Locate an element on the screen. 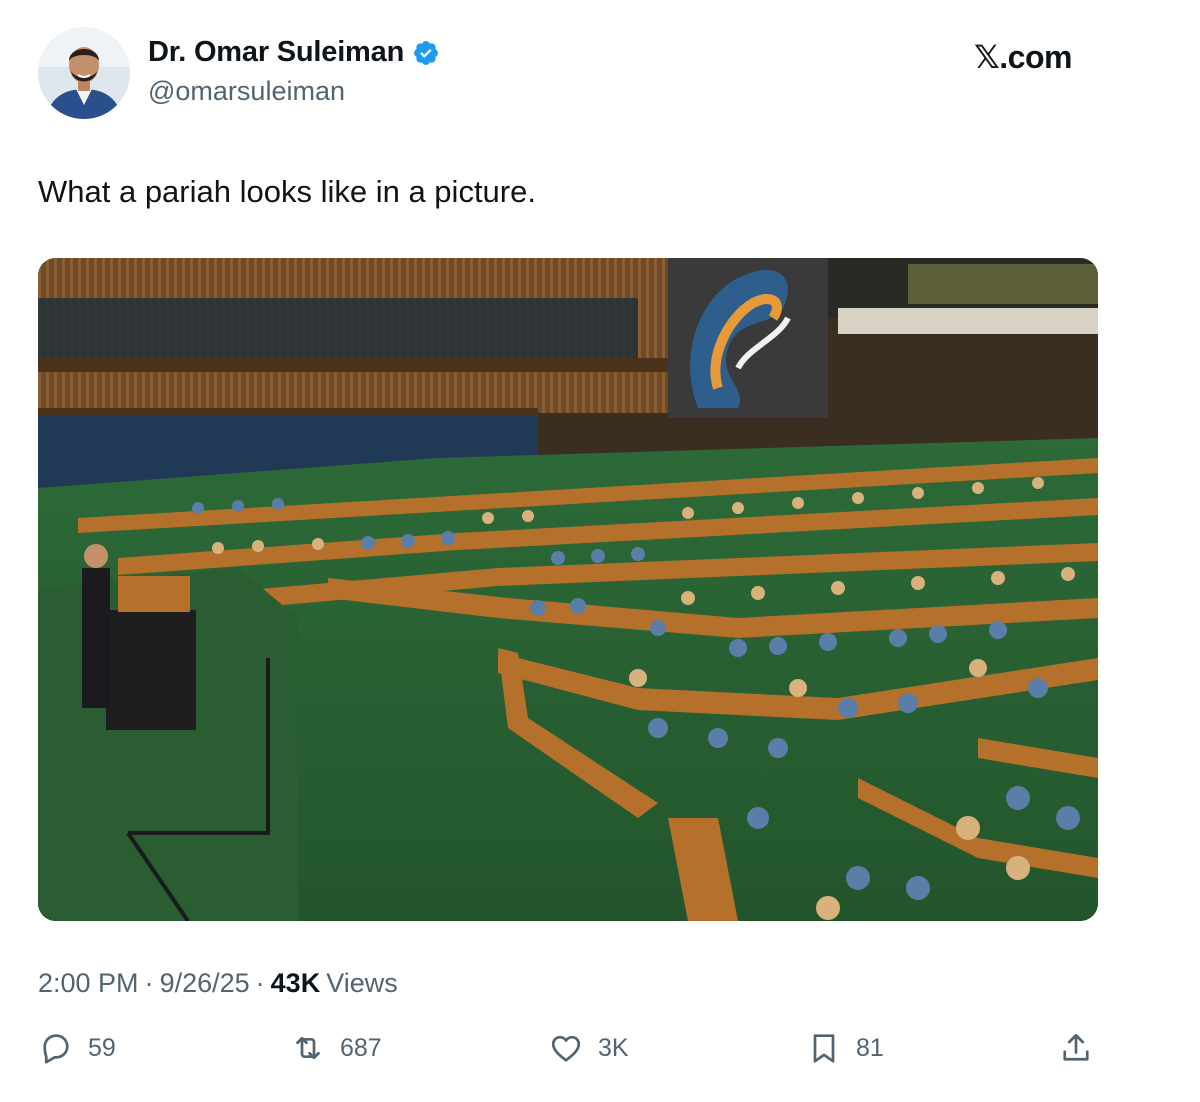 The width and height of the screenshot is (1200, 1102). bookmark-count: 81 is located at coordinates (870, 1047).